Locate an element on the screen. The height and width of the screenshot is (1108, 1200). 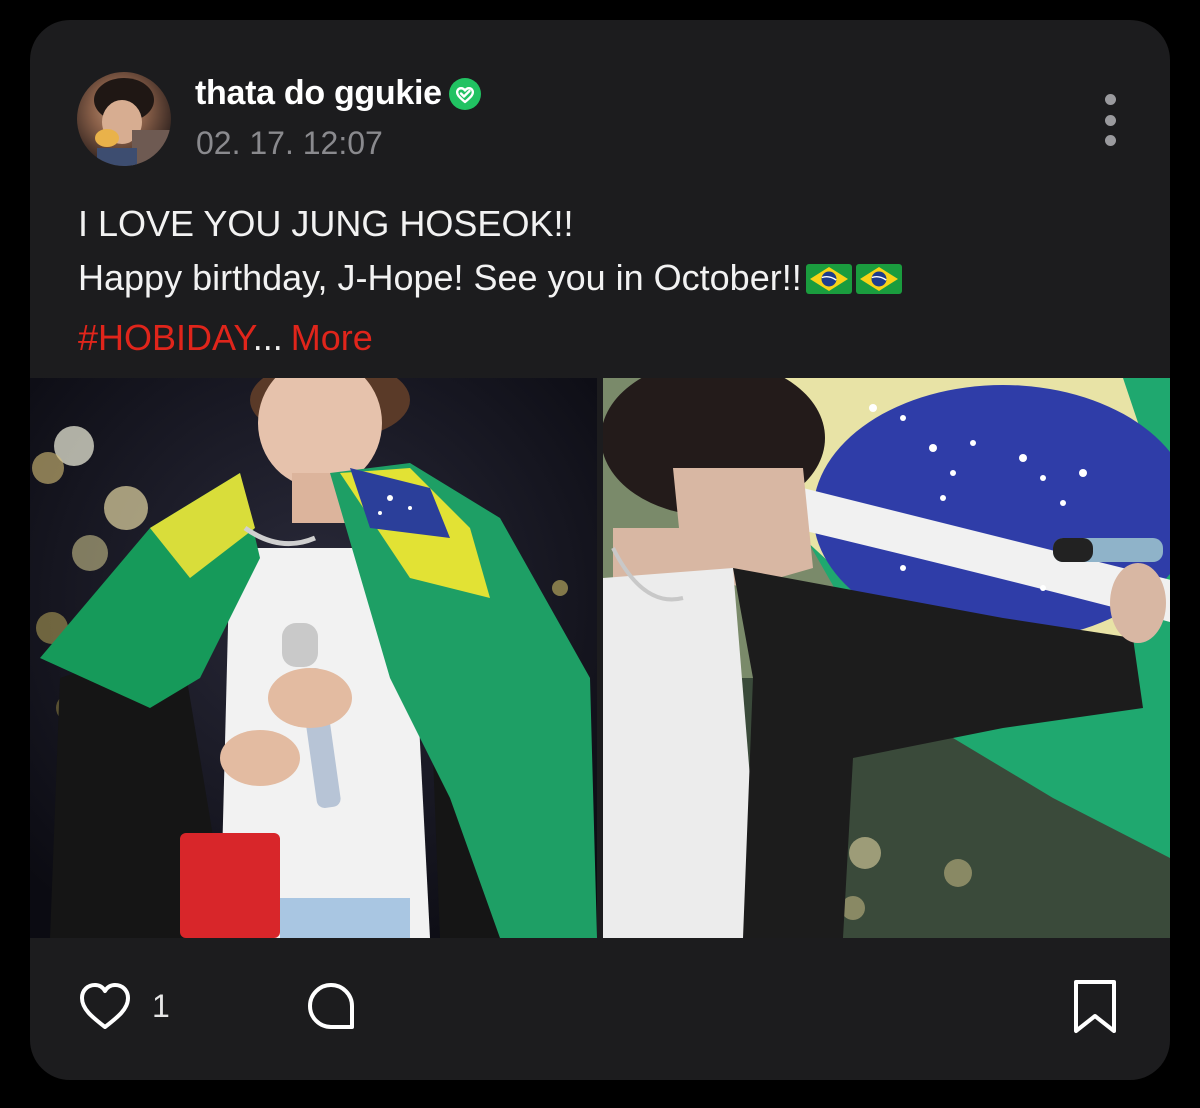
comment-icon is located at coordinates (331, 1007).